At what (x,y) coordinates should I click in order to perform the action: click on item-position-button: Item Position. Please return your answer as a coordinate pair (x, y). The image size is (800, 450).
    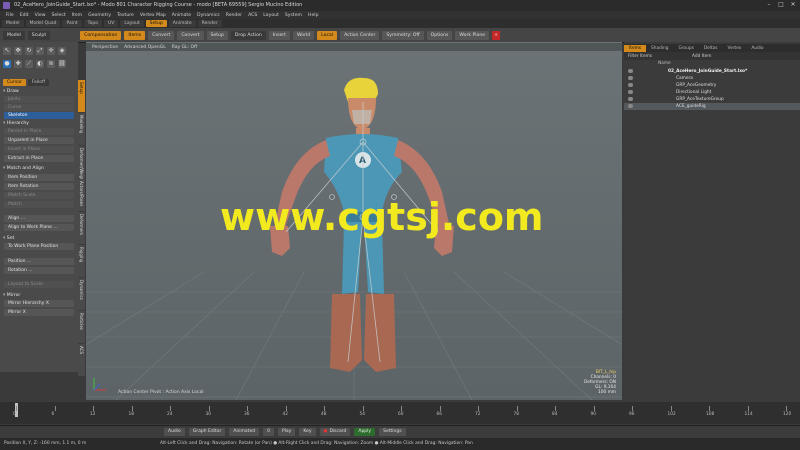
    Looking at the image, I should click on (39, 177).